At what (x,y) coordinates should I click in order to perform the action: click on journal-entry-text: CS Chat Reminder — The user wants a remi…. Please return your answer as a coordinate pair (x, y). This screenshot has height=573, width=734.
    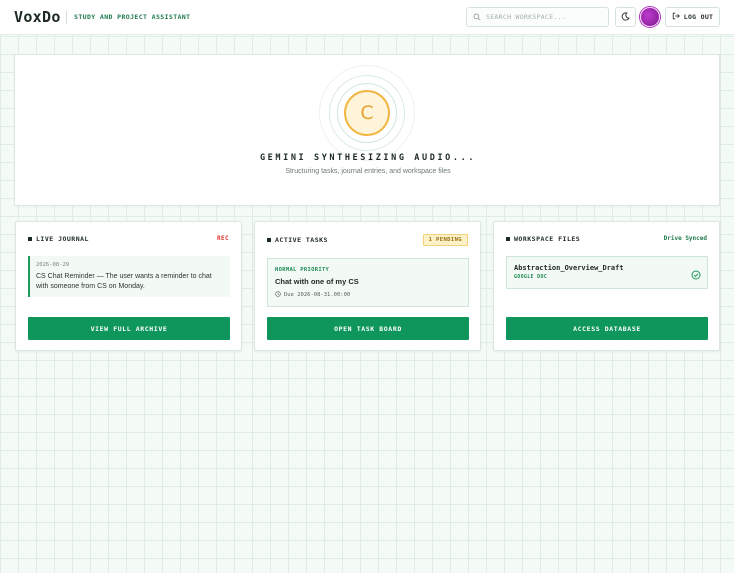
    Looking at the image, I should click on (124, 281).